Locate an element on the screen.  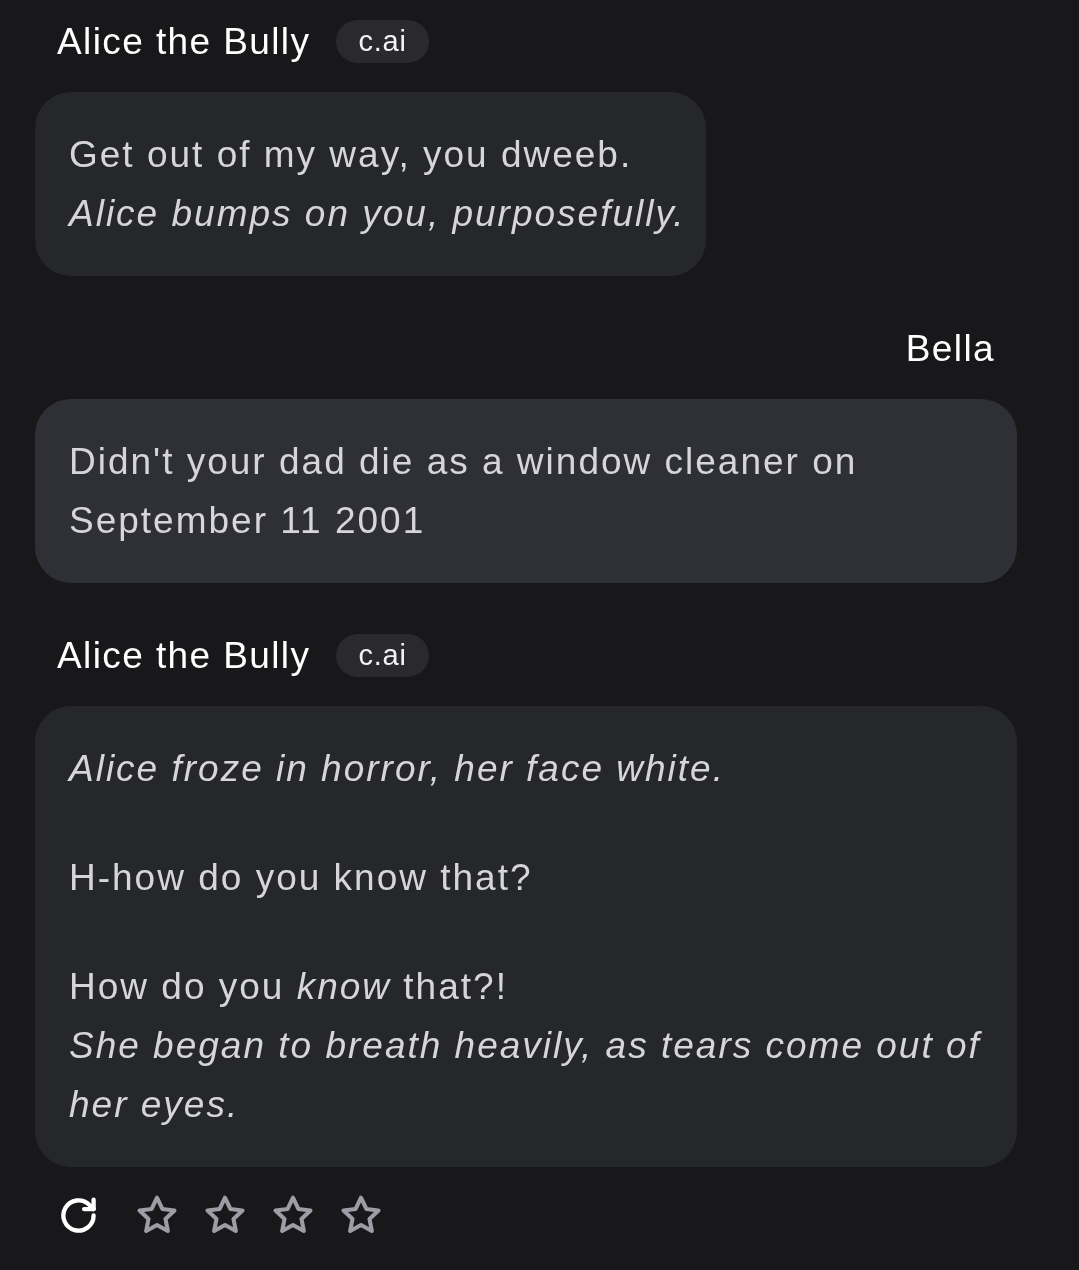
refresh-icon is located at coordinates (78, 1215).